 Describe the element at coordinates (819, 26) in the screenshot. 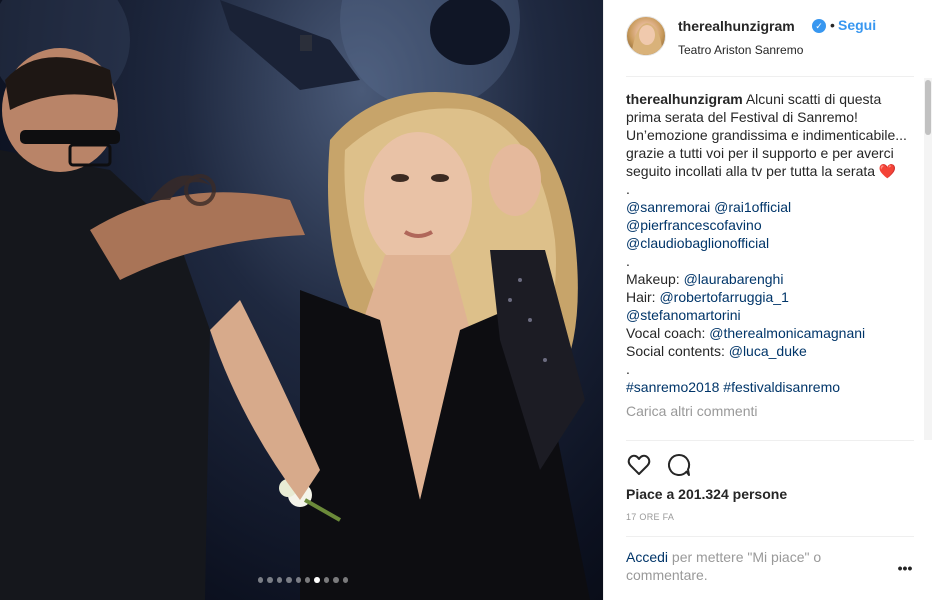

I see `verified-badge-icon: ✓` at that location.